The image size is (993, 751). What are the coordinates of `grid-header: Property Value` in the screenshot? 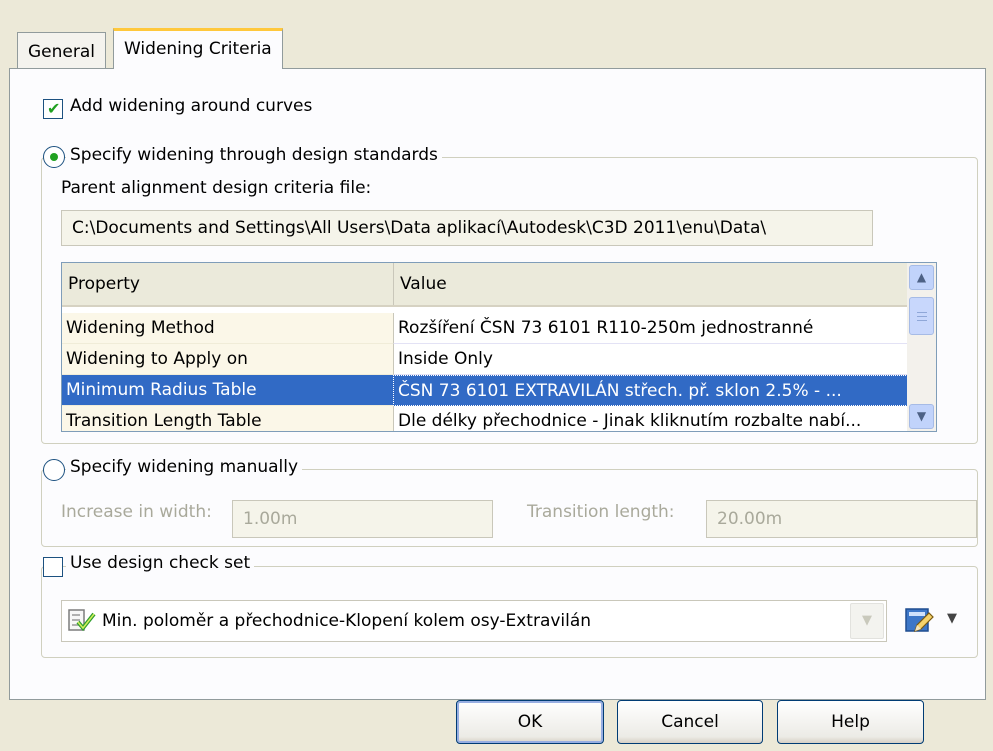 It's located at (485, 285).